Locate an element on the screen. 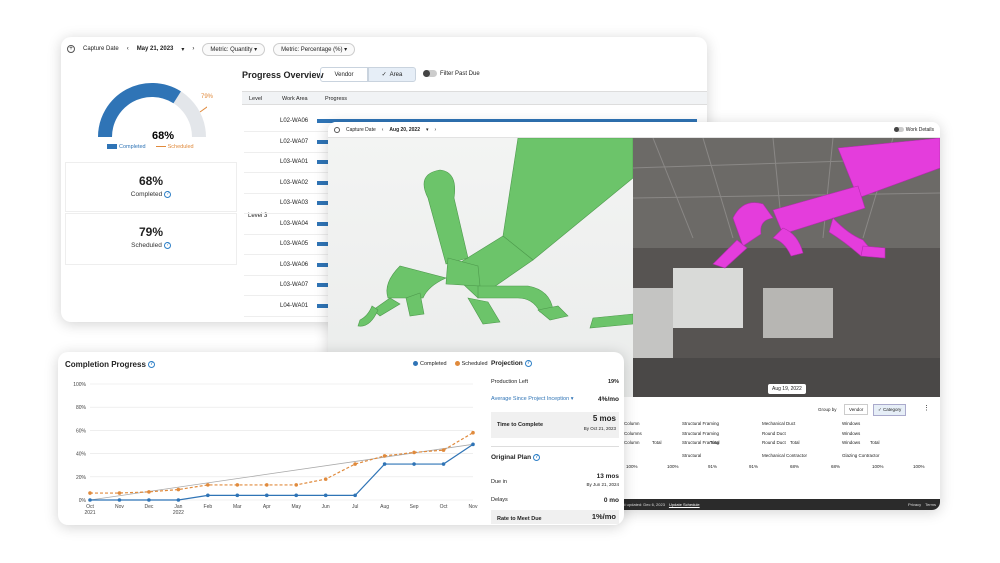  x-tick-label: Apr is located at coordinates (267, 507).